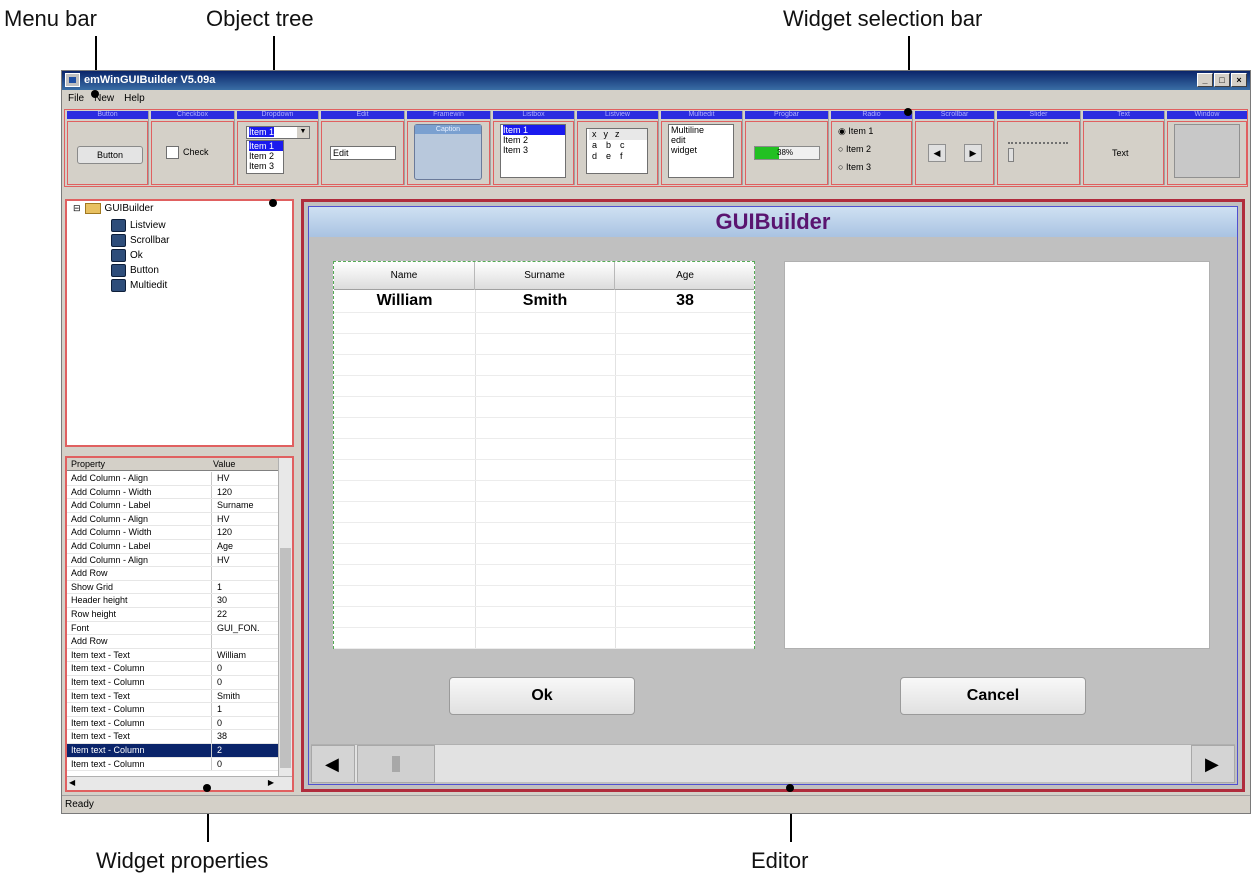  What do you see at coordinates (702, 148) in the screenshot?
I see `widget-multiedit: Multiedit Multiline edit widget` at bounding box center [702, 148].